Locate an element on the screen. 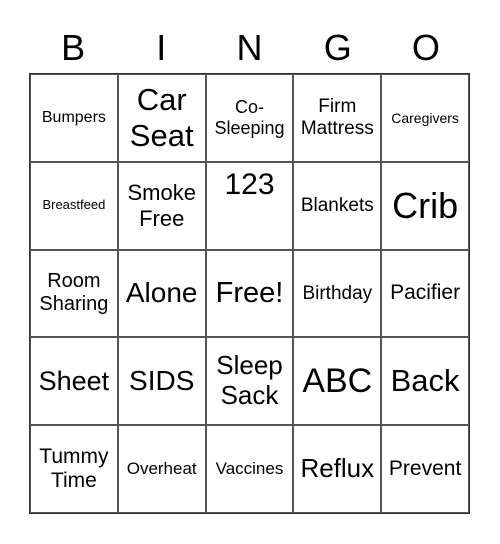 Image resolution: width=500 pixels, height=544 pixels. cell-label: Sheet is located at coordinates (74, 380).